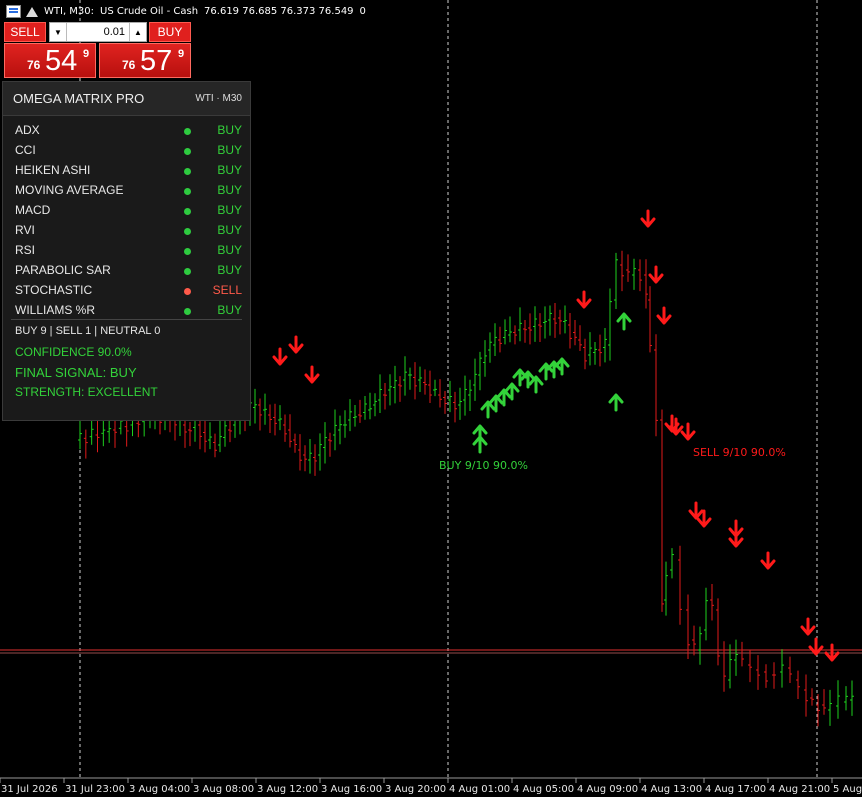  I want to click on axis-tick-label: 3 Aug 20:00, so click(415, 789).